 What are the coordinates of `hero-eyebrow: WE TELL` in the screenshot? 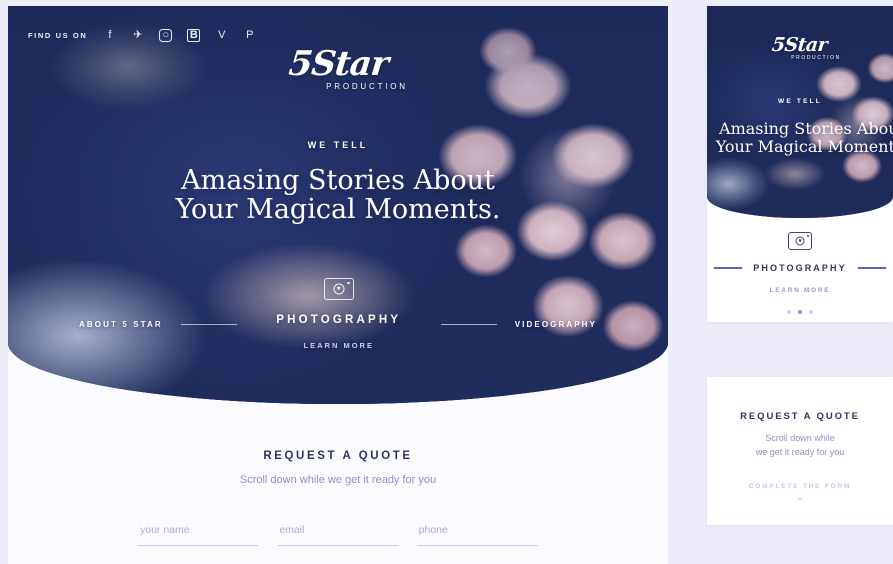 It's located at (338, 145).